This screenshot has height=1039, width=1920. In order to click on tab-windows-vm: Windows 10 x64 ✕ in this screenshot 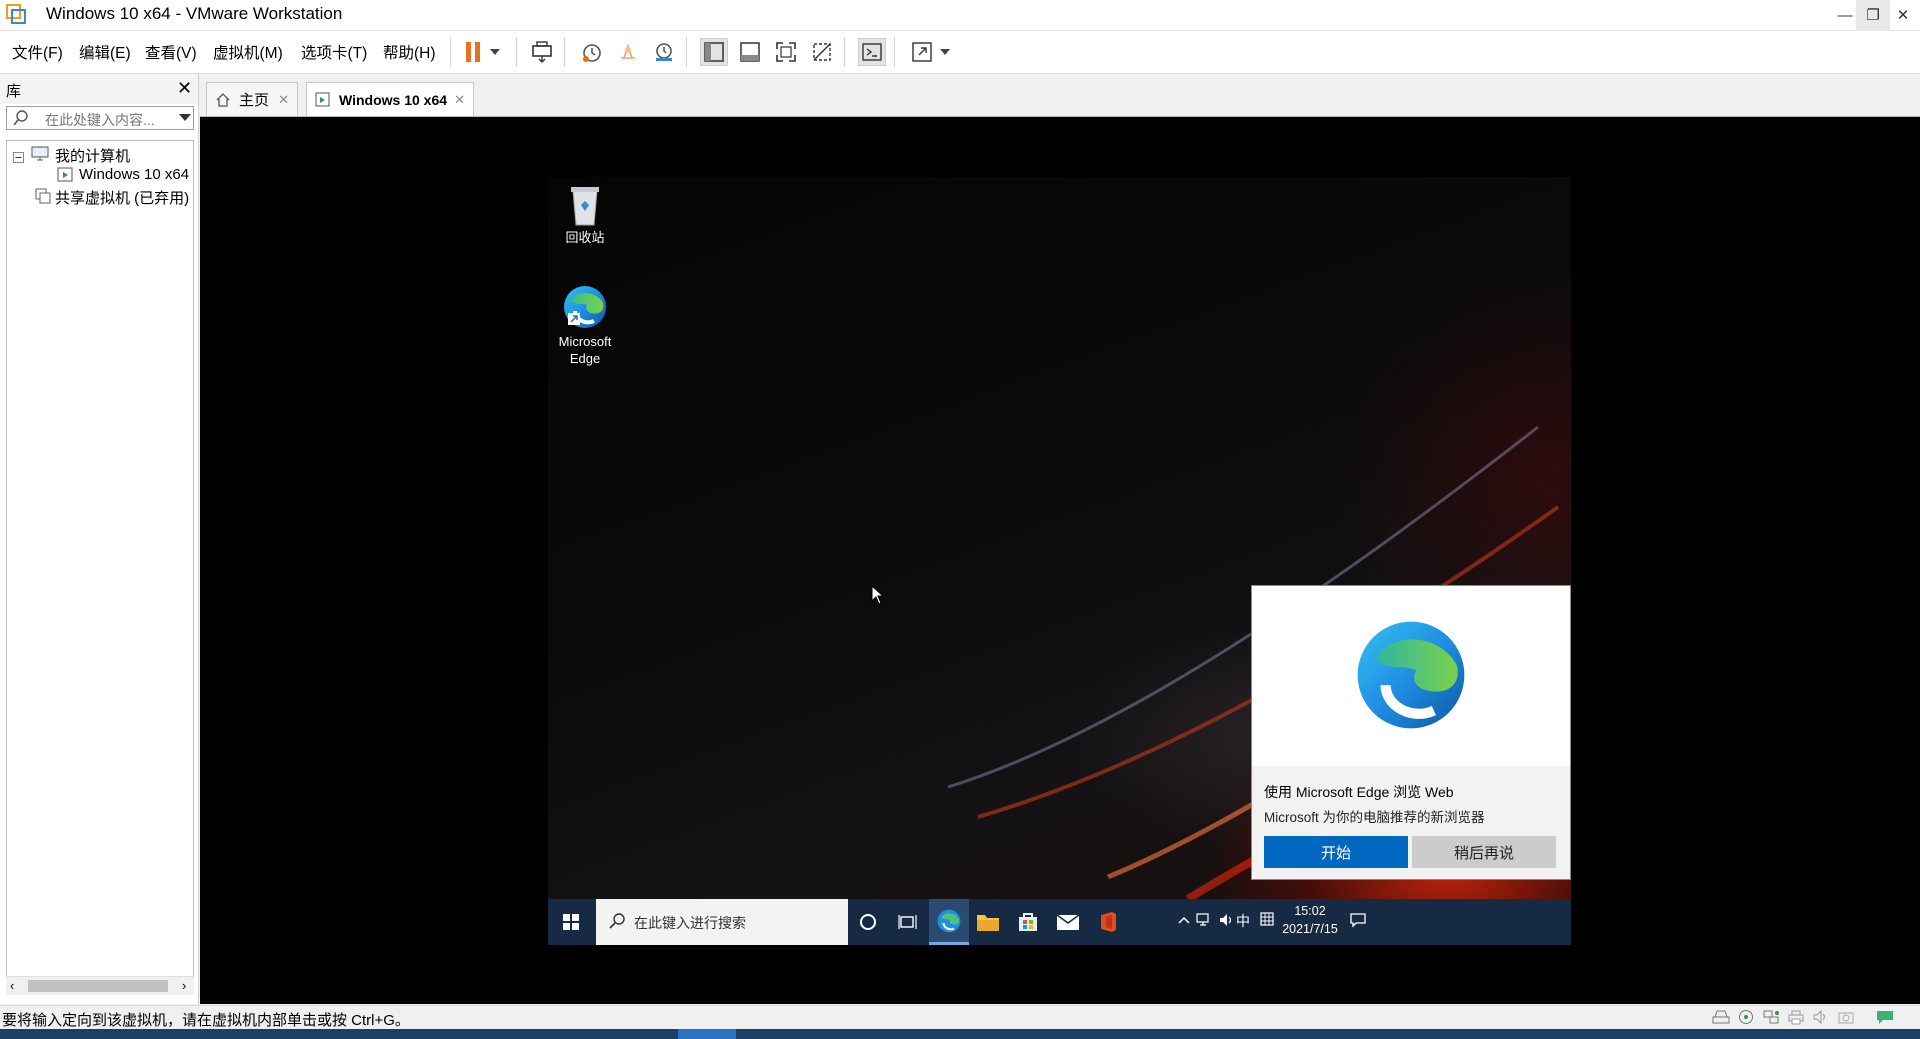, I will do `click(390, 99)`.